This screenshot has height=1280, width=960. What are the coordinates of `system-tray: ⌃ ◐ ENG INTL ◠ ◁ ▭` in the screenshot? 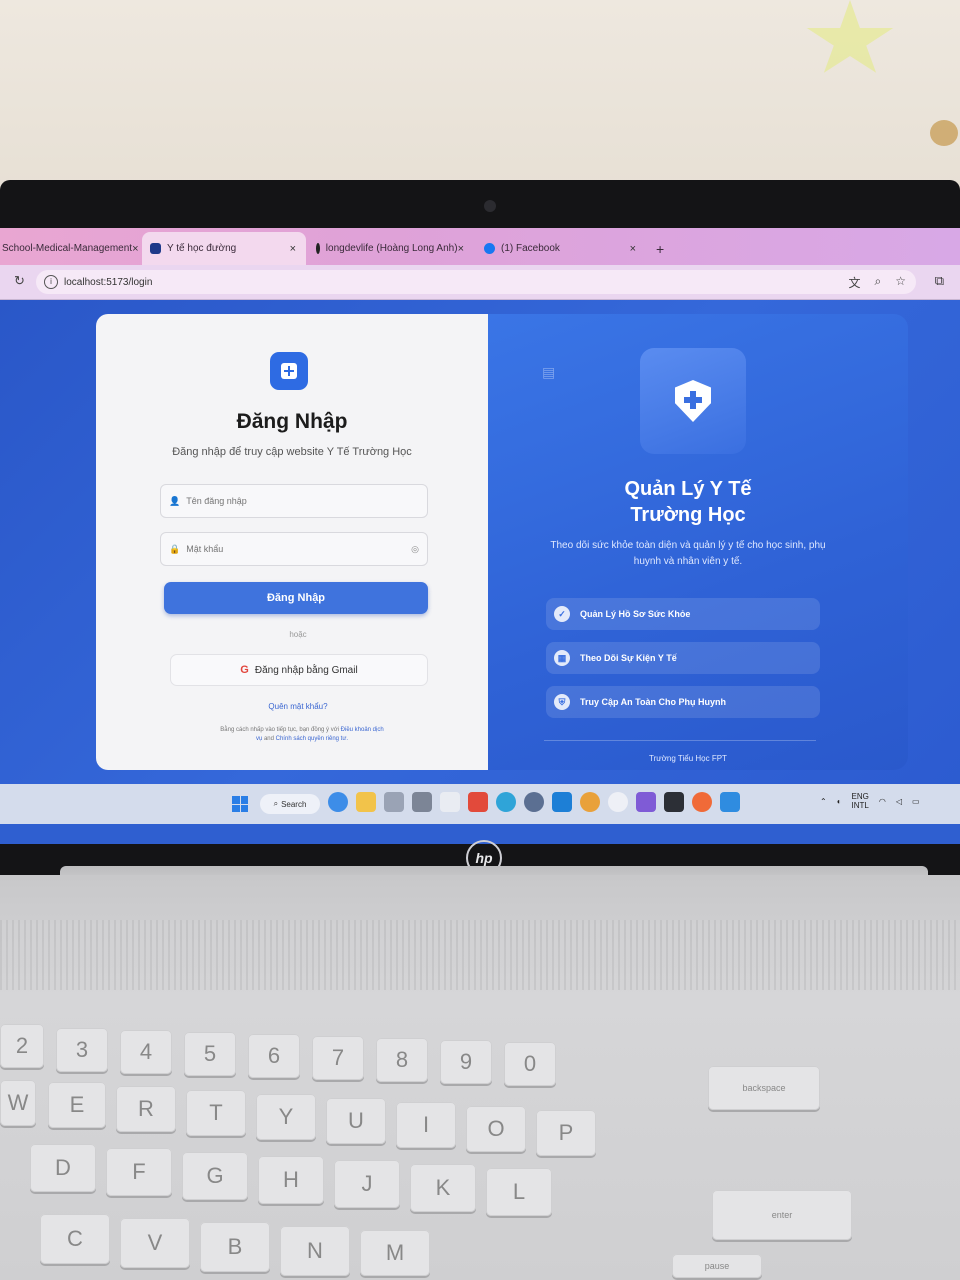 It's located at (870, 801).